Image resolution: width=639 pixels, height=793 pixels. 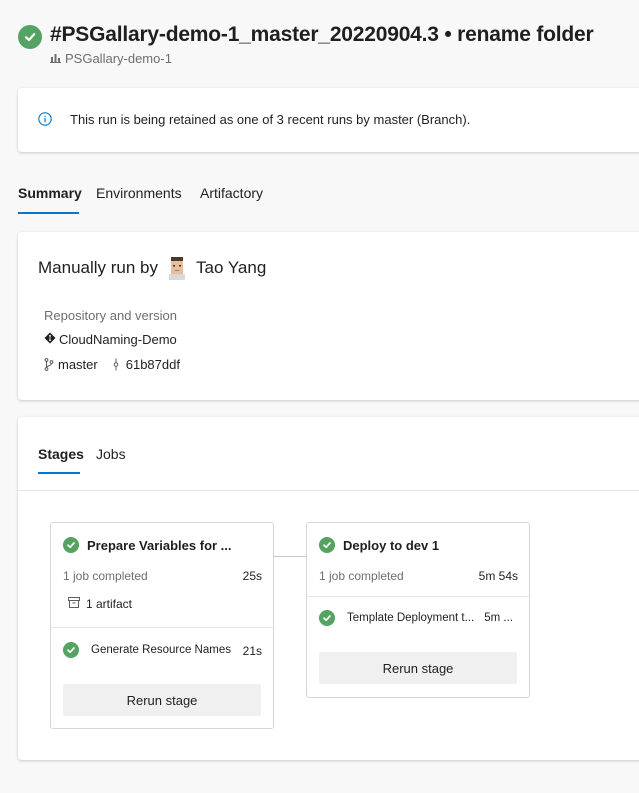 I want to click on run-by: Manually run by Tao Yang, so click(x=152, y=268).